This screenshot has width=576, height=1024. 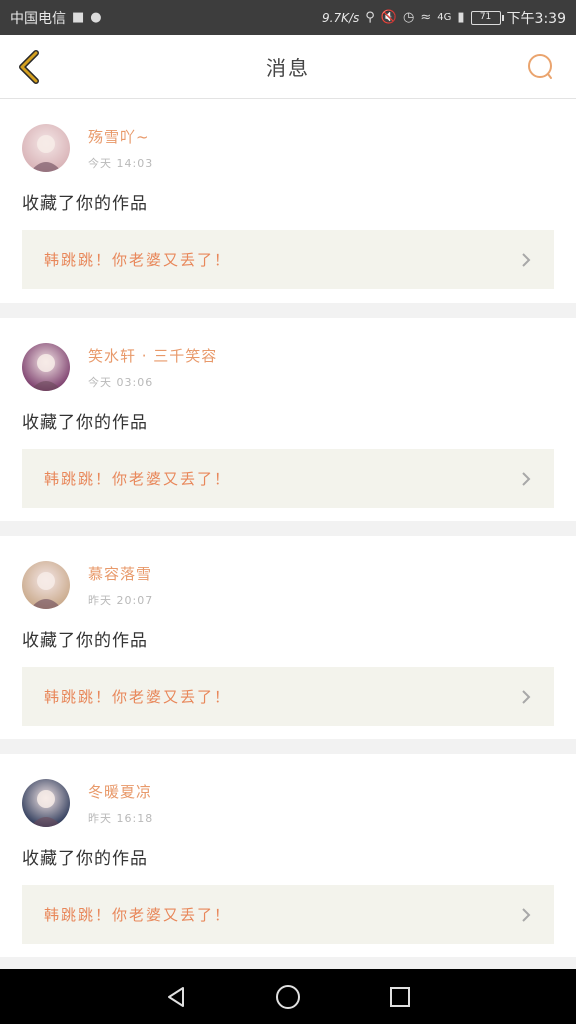 I want to click on mute-icon: 🔇, so click(x=389, y=17).